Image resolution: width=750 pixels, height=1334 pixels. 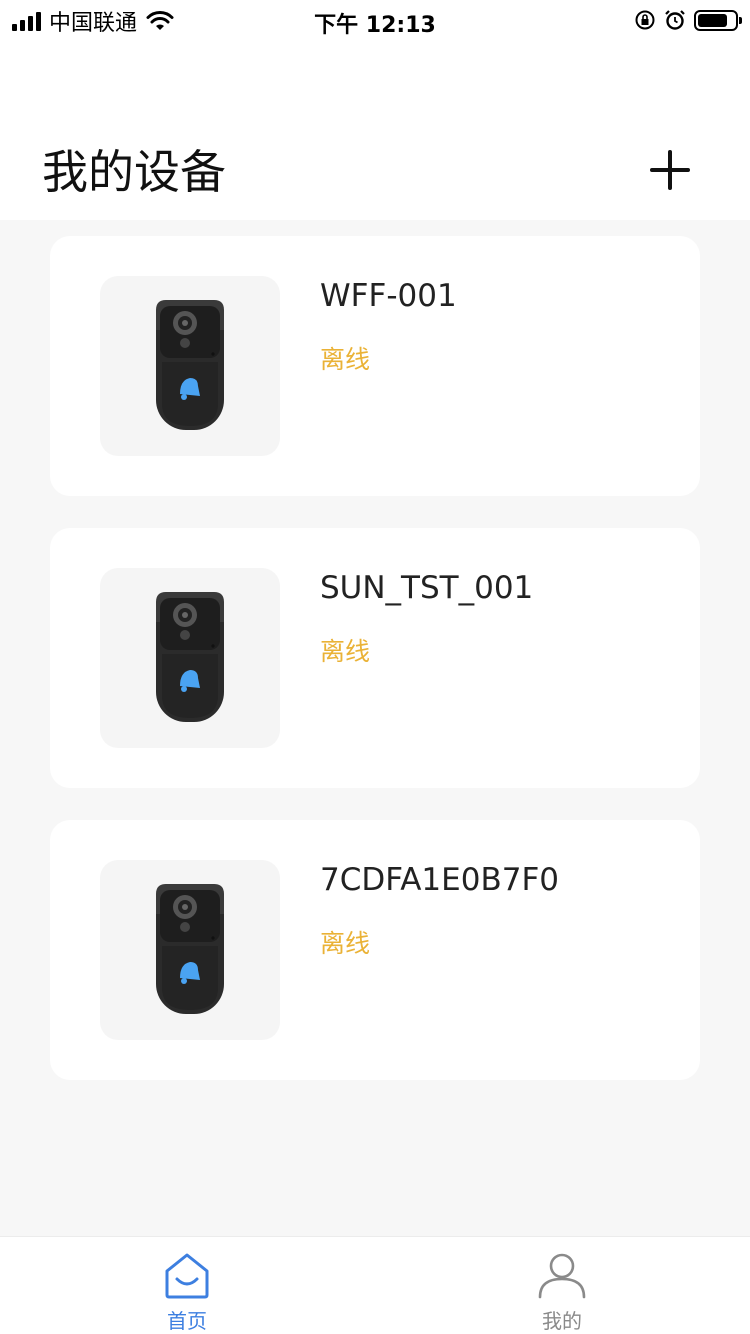 What do you see at coordinates (388, 296) in the screenshot?
I see `device-name: WFF-001` at bounding box center [388, 296].